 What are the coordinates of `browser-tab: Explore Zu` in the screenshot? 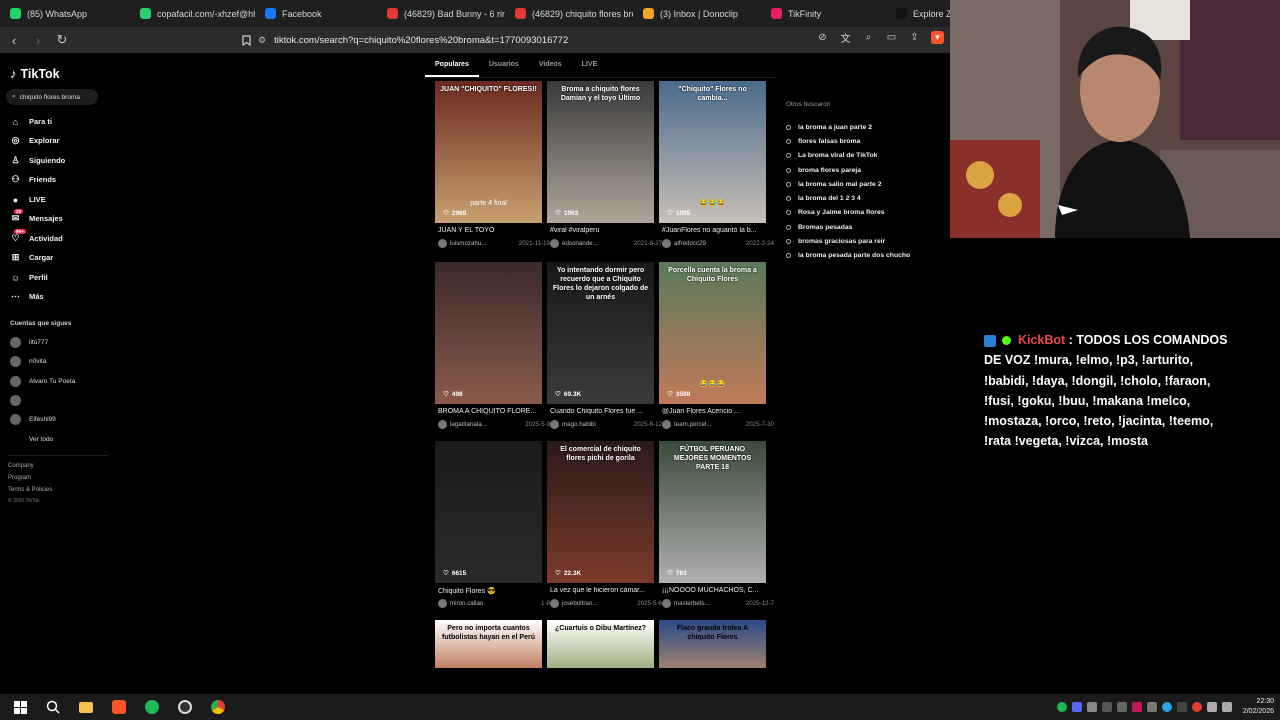 It's located at (918, 13).